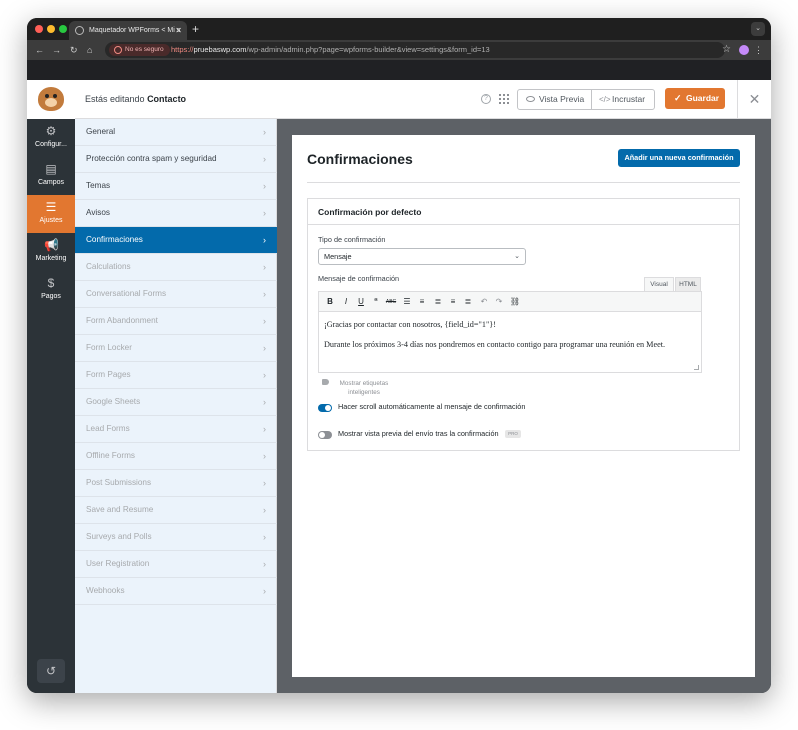 This screenshot has height=730, width=798. I want to click on maximize-window-button, so click(63, 29).